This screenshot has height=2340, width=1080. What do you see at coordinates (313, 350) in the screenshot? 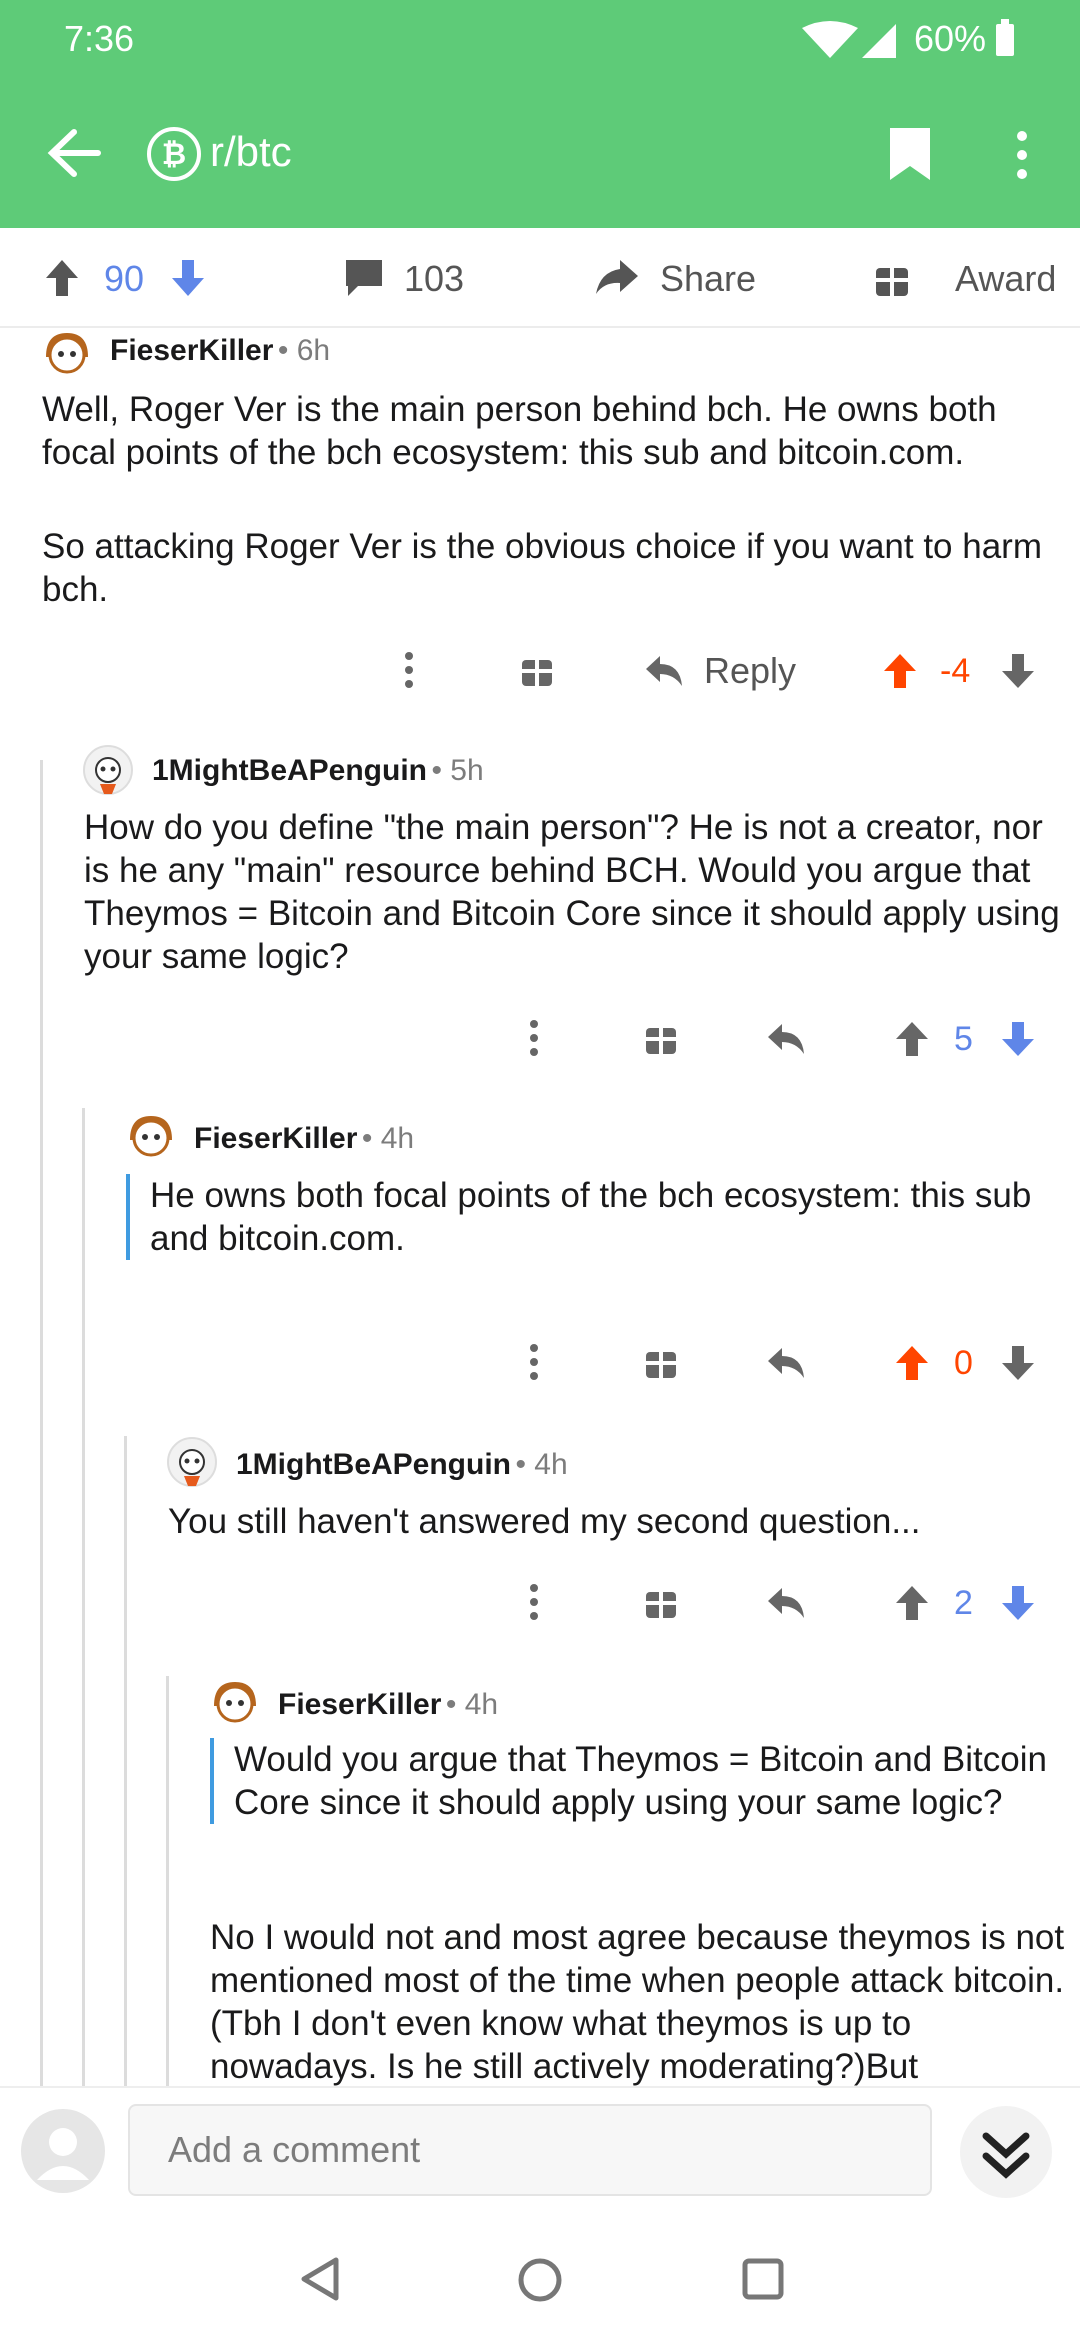
I see `comment-time: 6h` at bounding box center [313, 350].